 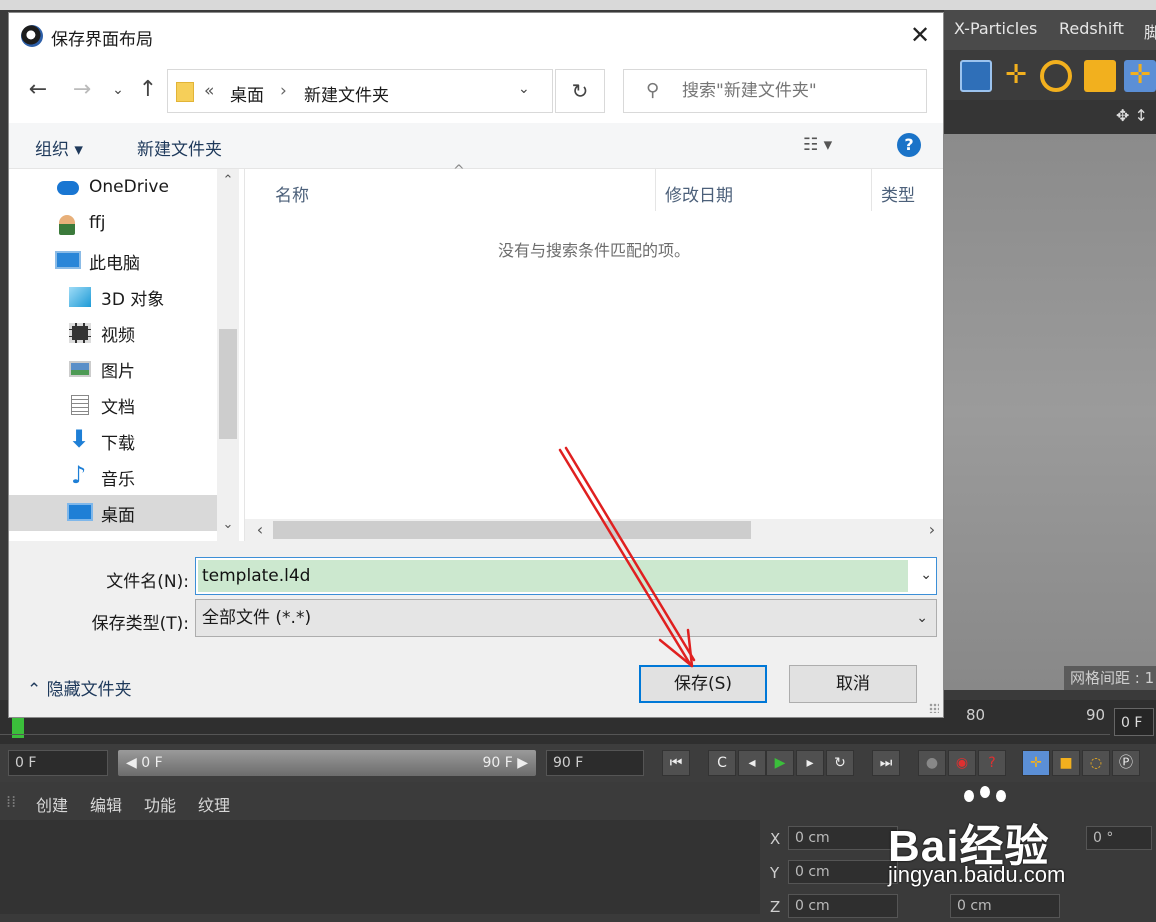 I want to click on address-bar: « 桌面 › 新建文件夹 ⌄, so click(x=360, y=91).